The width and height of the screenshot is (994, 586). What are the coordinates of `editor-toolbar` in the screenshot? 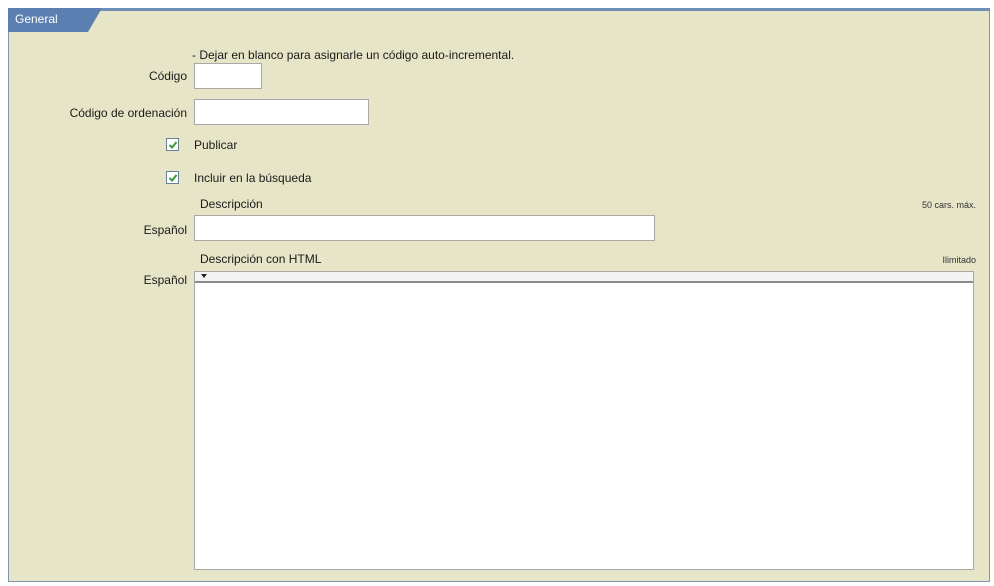 It's located at (584, 277).